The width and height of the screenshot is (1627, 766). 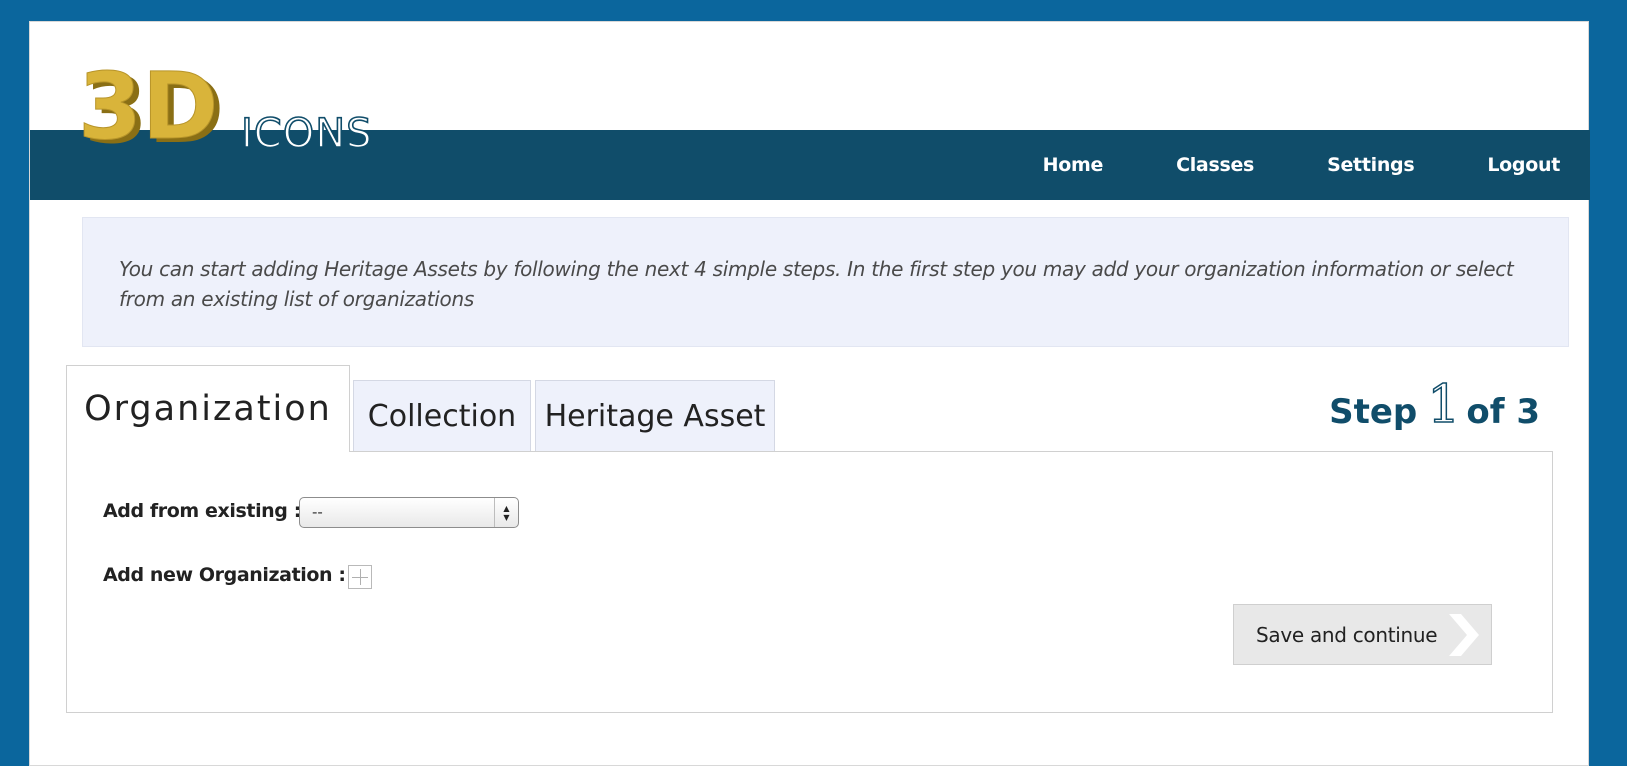 What do you see at coordinates (360, 577) in the screenshot?
I see `plus-icon` at bounding box center [360, 577].